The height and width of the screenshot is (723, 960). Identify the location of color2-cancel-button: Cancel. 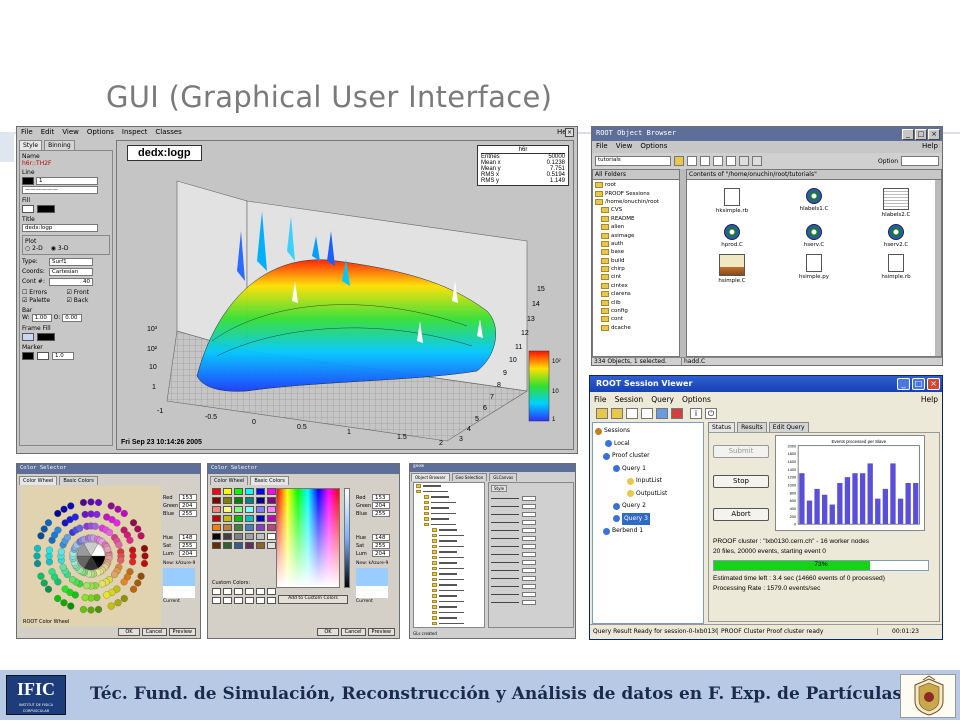
(353, 632).